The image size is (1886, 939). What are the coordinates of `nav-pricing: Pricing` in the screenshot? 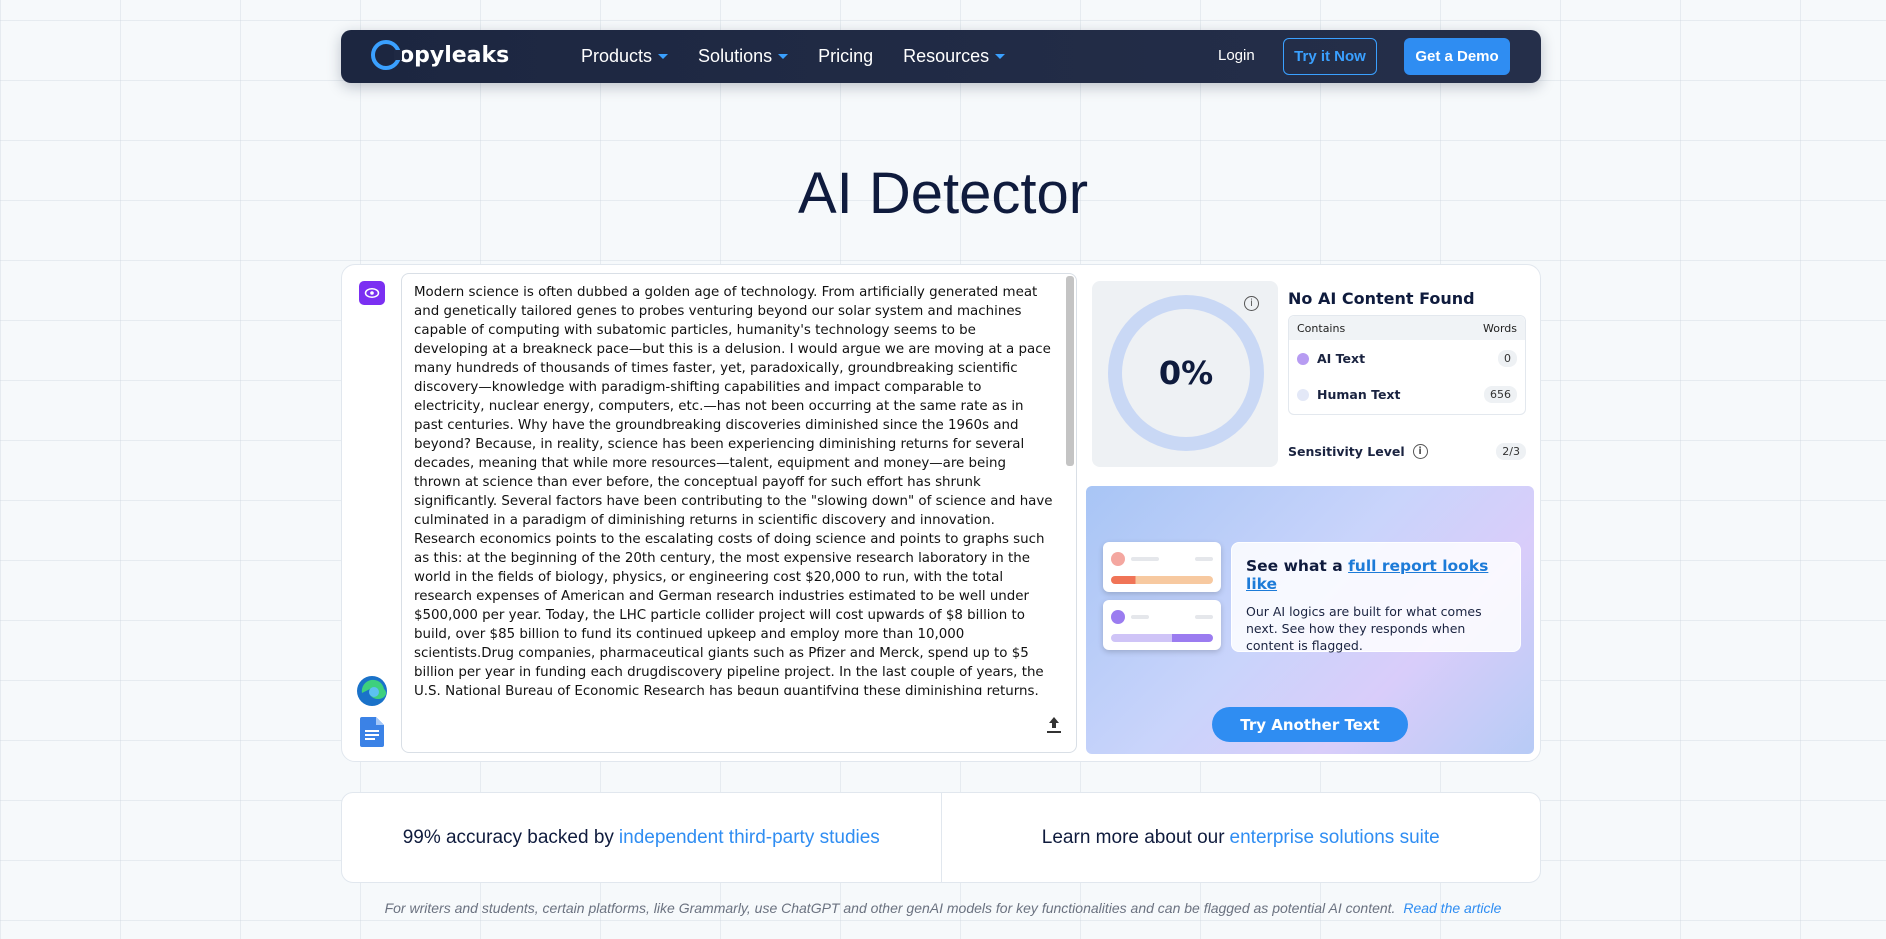 It's located at (845, 56).